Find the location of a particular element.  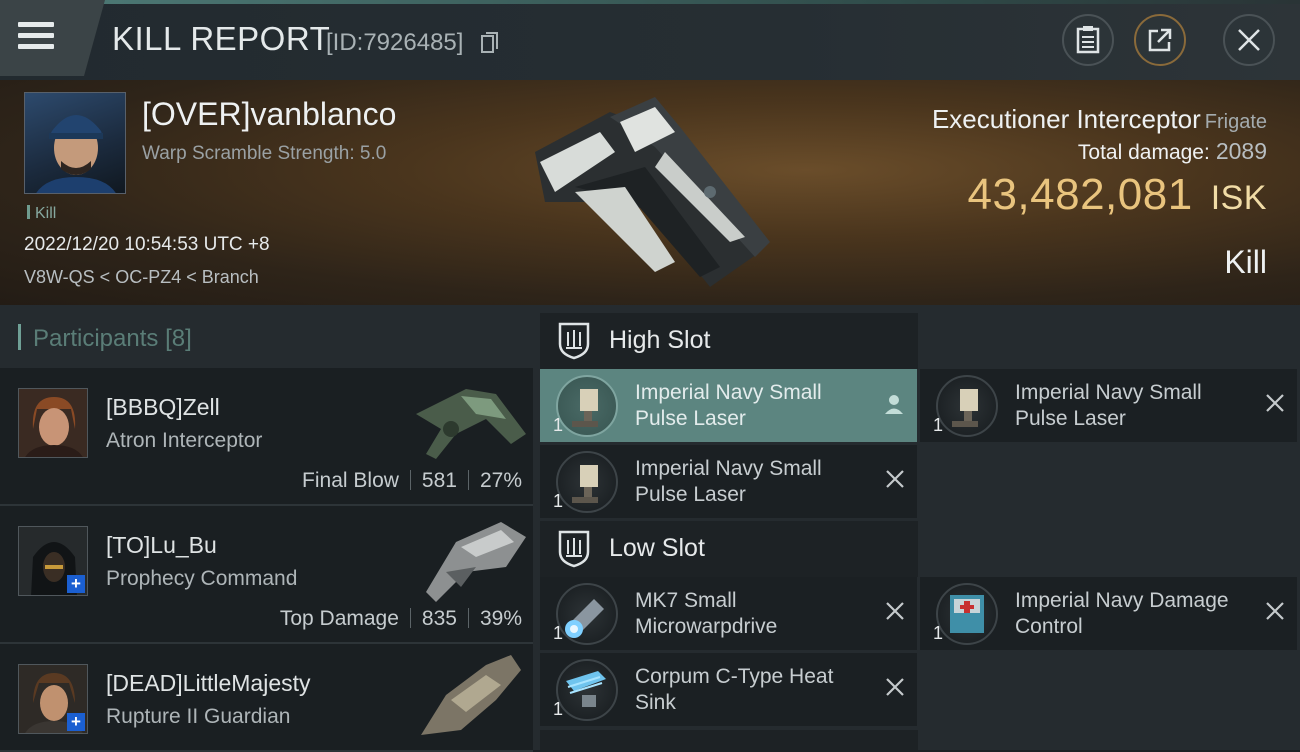

kill-result: Kill is located at coordinates (1245, 262).